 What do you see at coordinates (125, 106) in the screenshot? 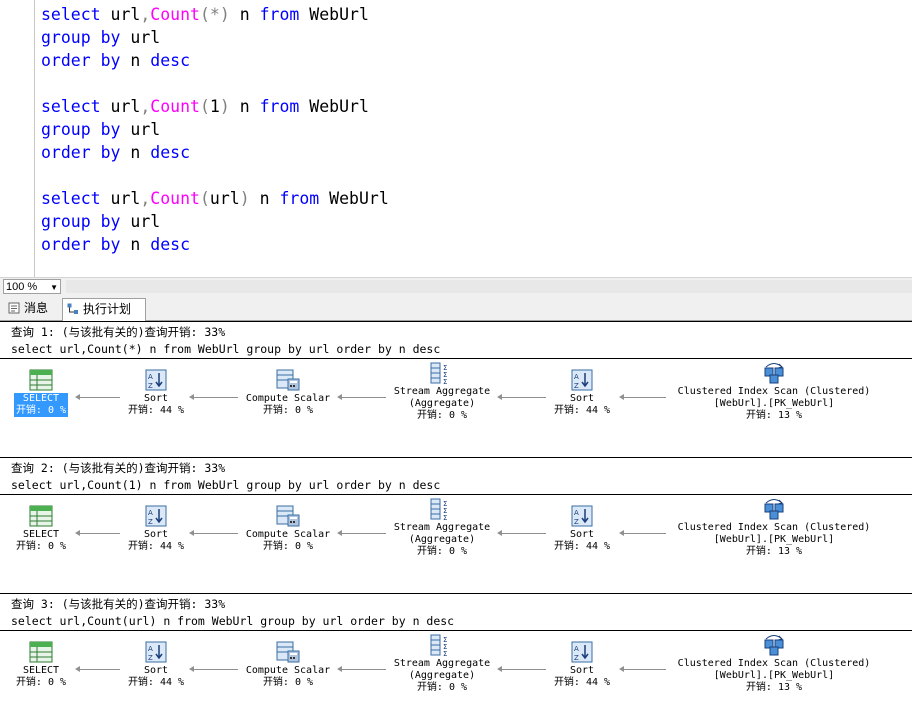
I see `code-token: url` at bounding box center [125, 106].